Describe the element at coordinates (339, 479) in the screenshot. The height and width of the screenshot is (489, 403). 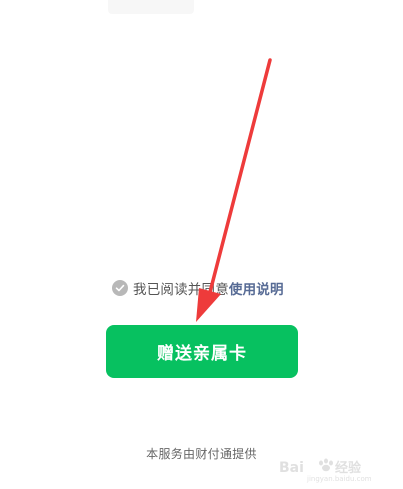
I see `svg-text: jingyan.baidu.com` at that location.